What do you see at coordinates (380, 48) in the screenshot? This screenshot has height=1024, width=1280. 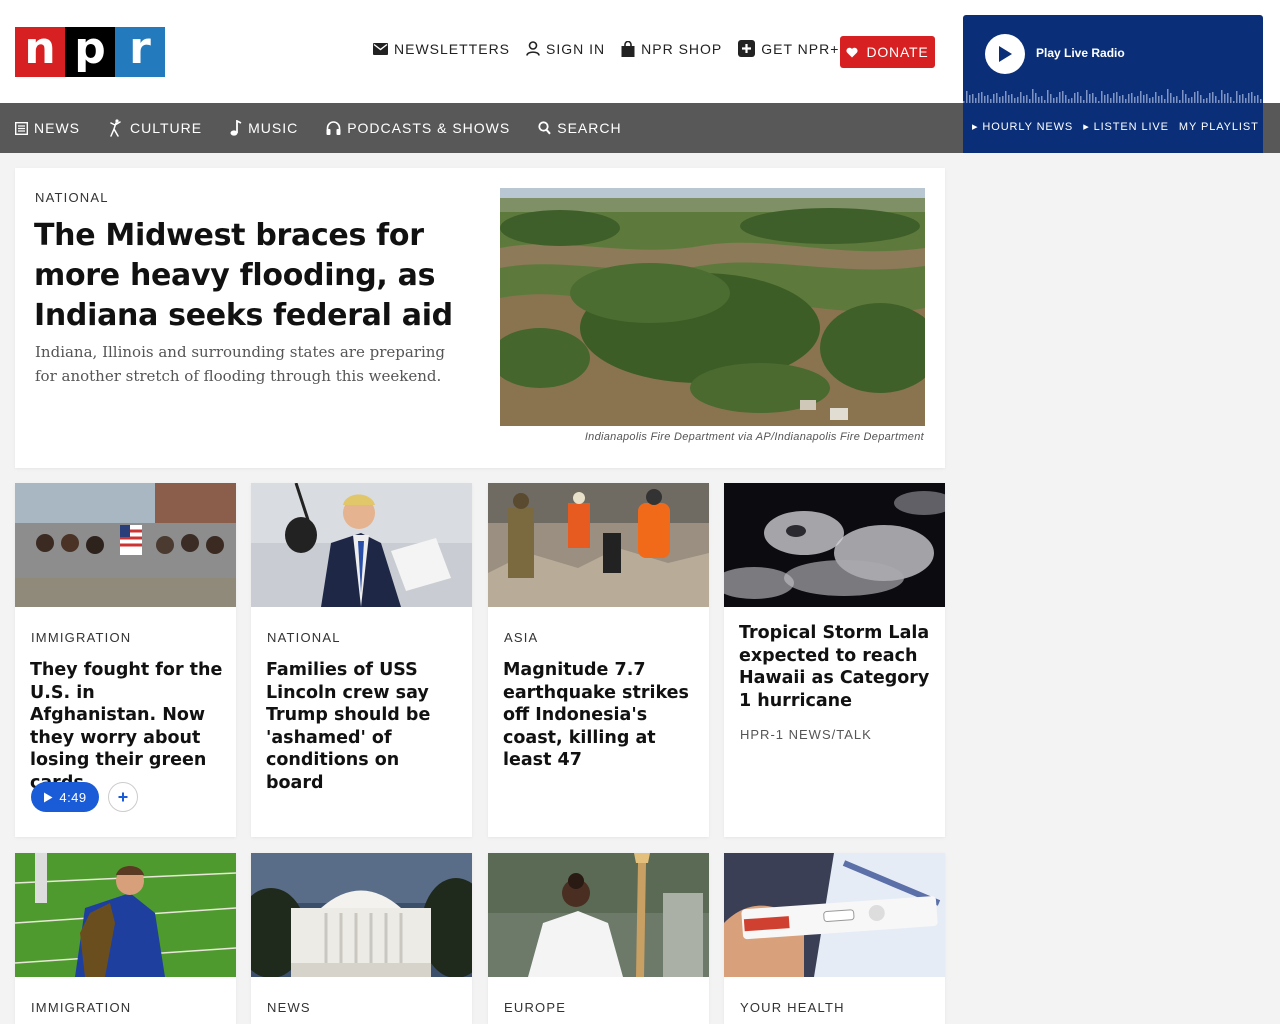 I see `envelope-icon` at bounding box center [380, 48].